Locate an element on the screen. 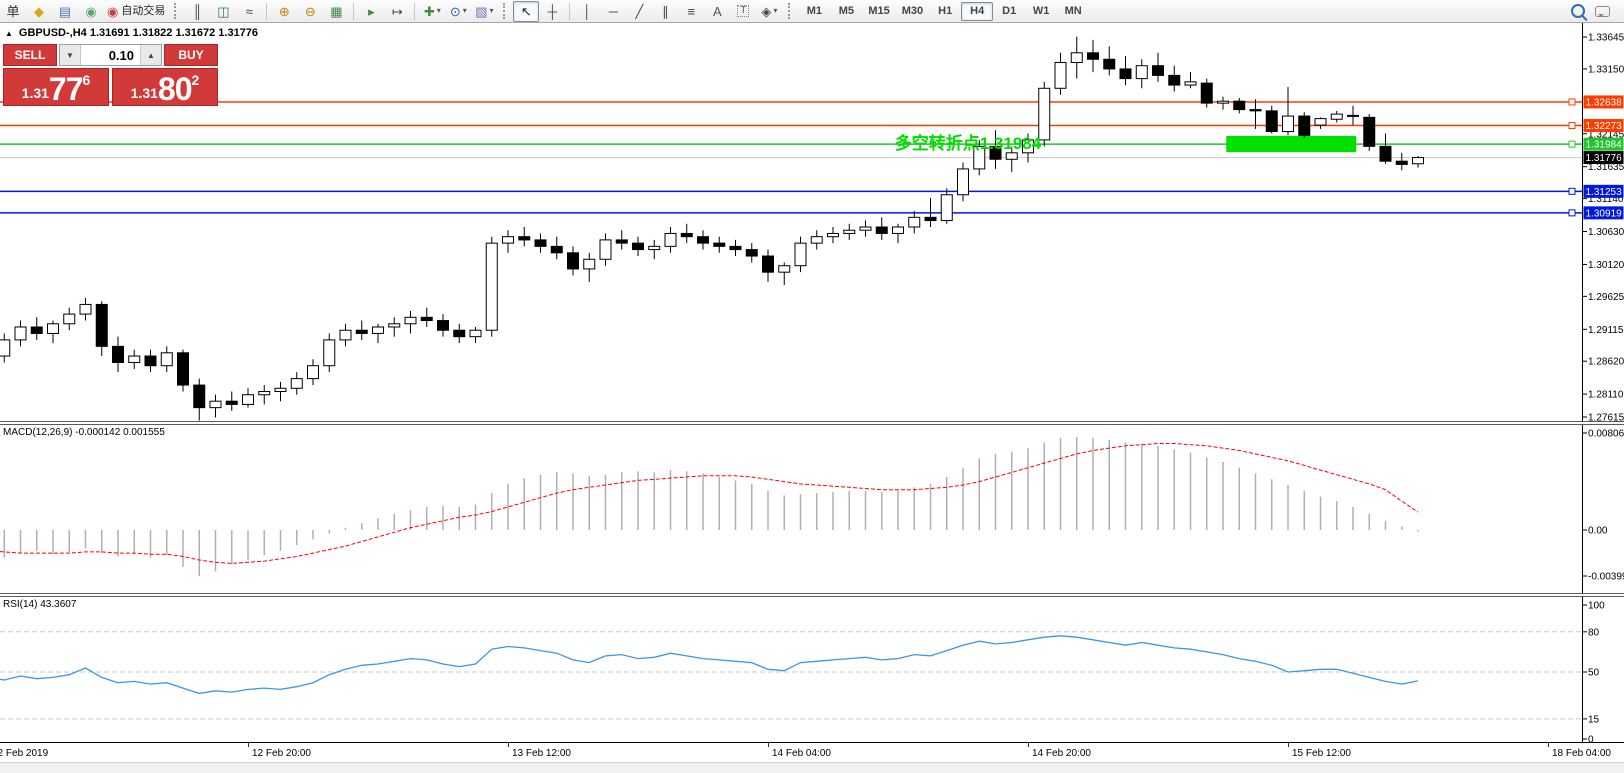 The height and width of the screenshot is (773, 1624). volume-increase-button: ▲ is located at coordinates (150, 55).